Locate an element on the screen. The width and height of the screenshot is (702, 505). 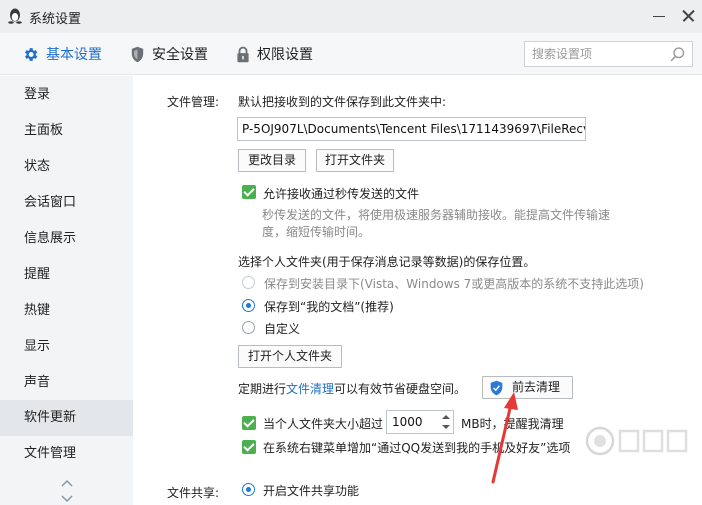
size-limit-value: 1000 is located at coordinates (407, 422).